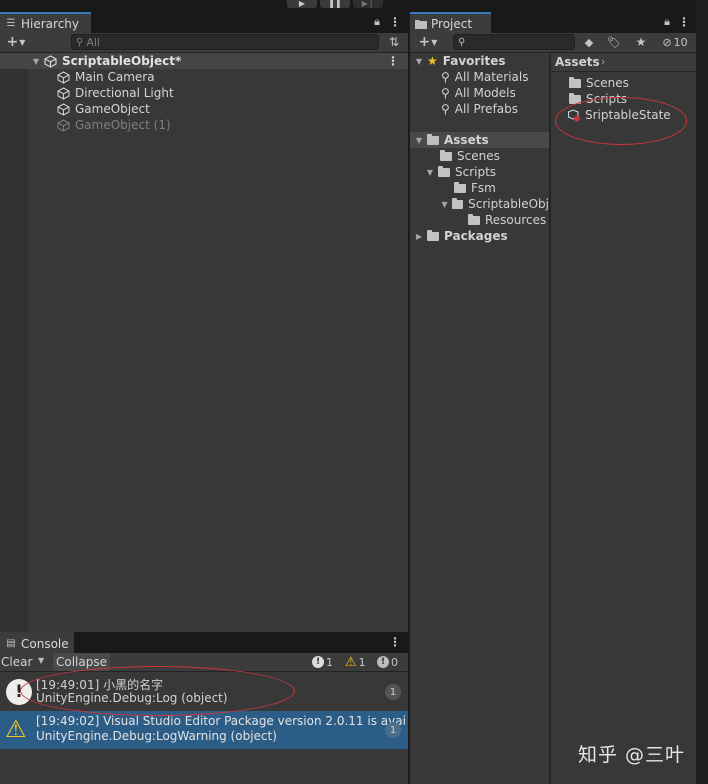 Image resolution: width=708 pixels, height=784 pixels. What do you see at coordinates (393, 730) in the screenshot?
I see `warning-count-badge: 1` at bounding box center [393, 730].